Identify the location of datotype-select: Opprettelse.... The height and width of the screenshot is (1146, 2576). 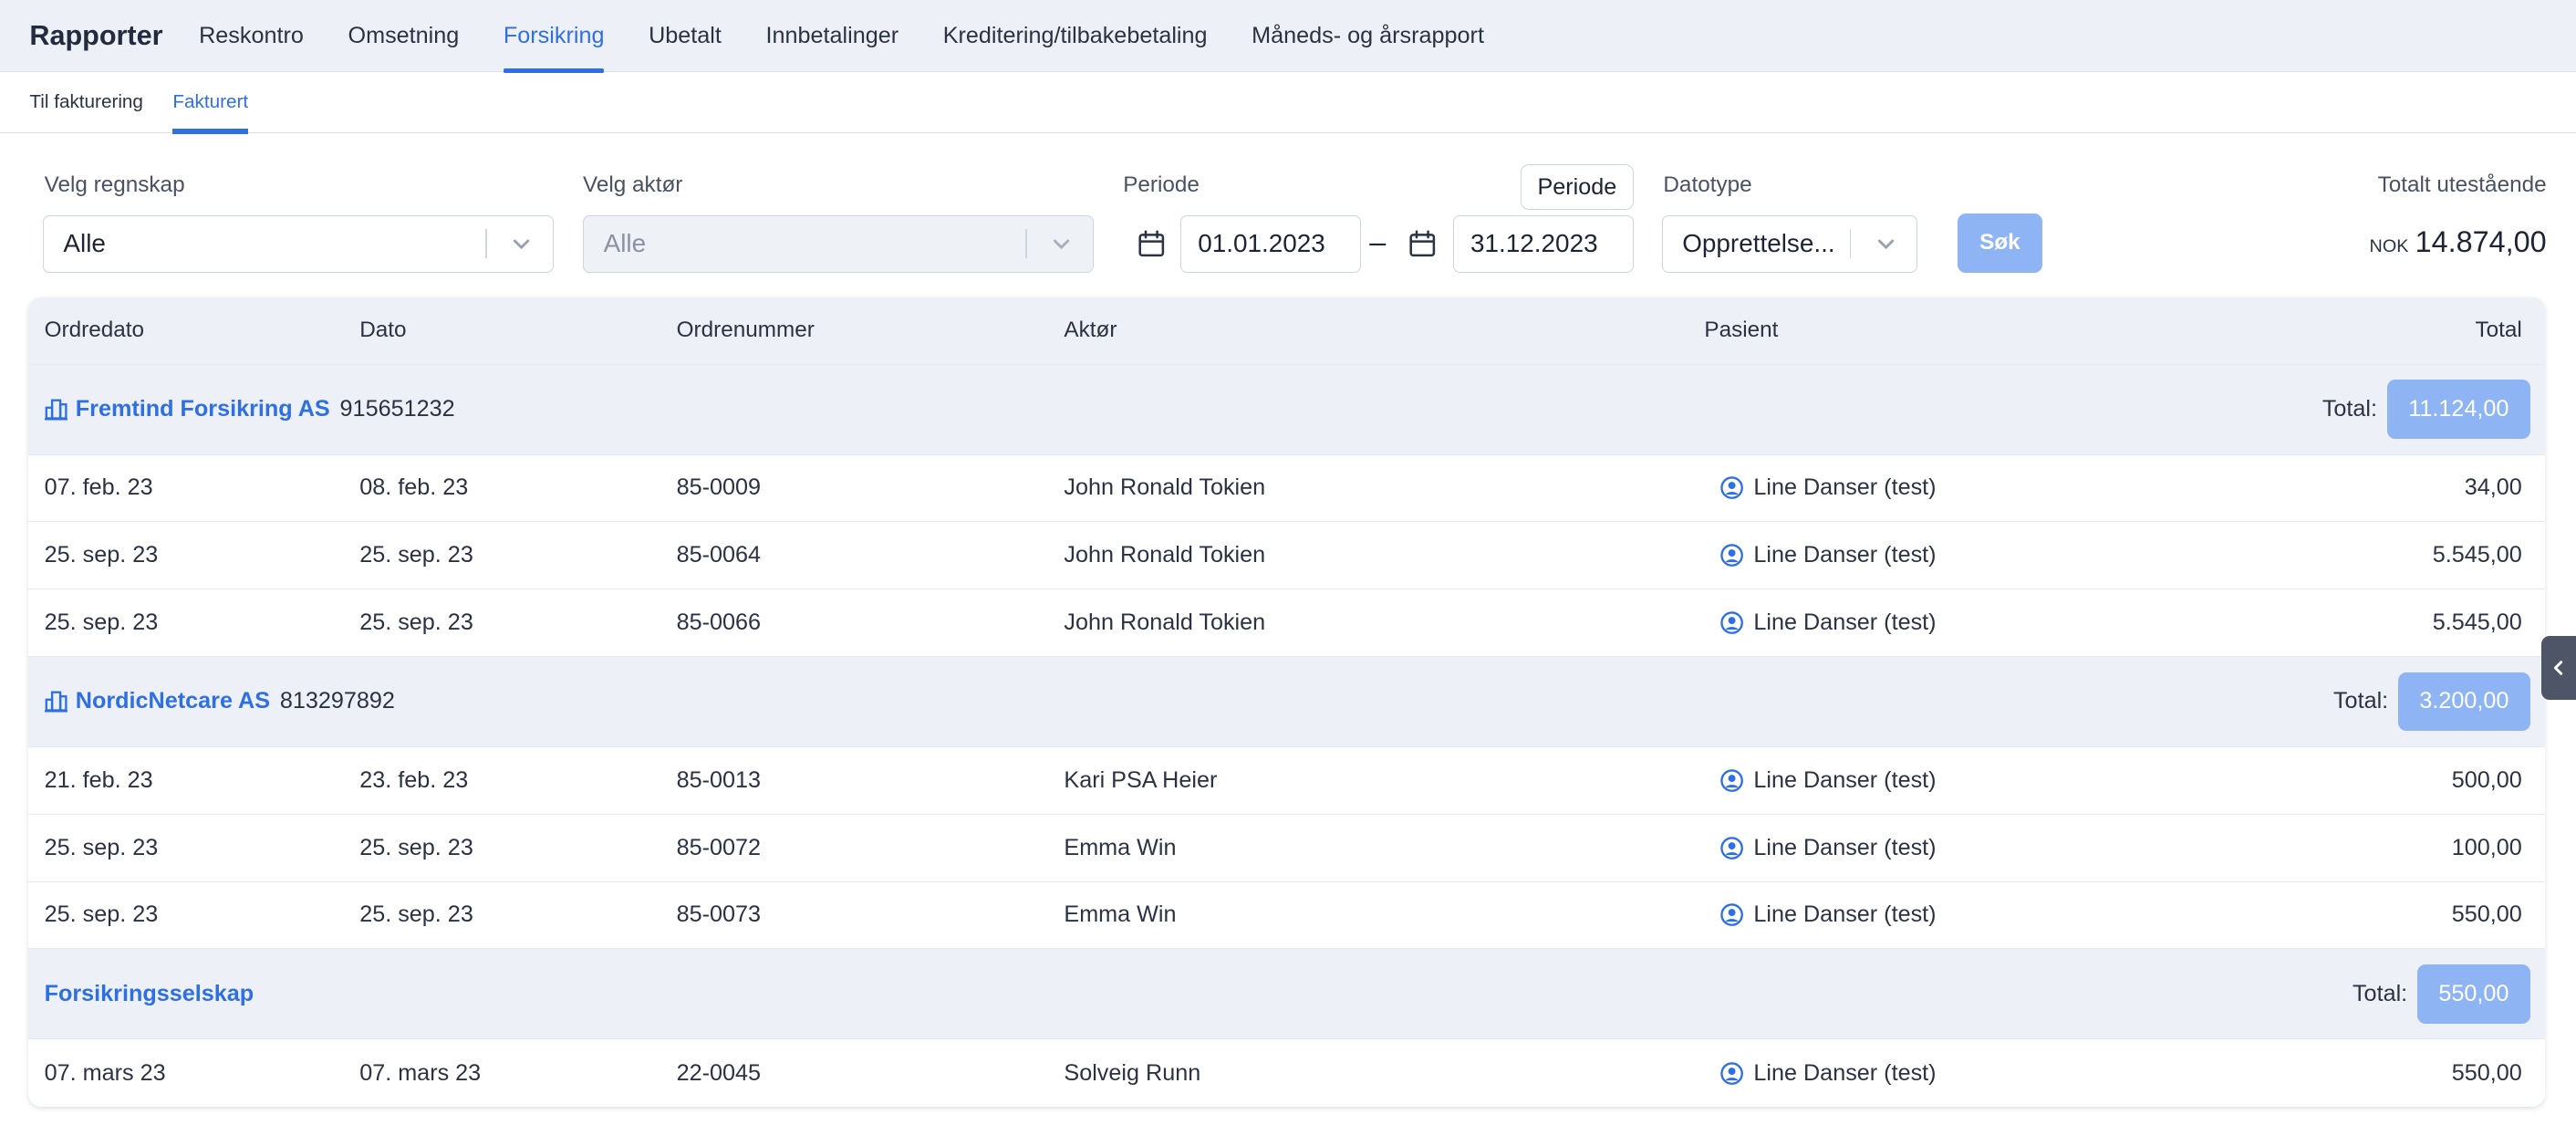
(1789, 243).